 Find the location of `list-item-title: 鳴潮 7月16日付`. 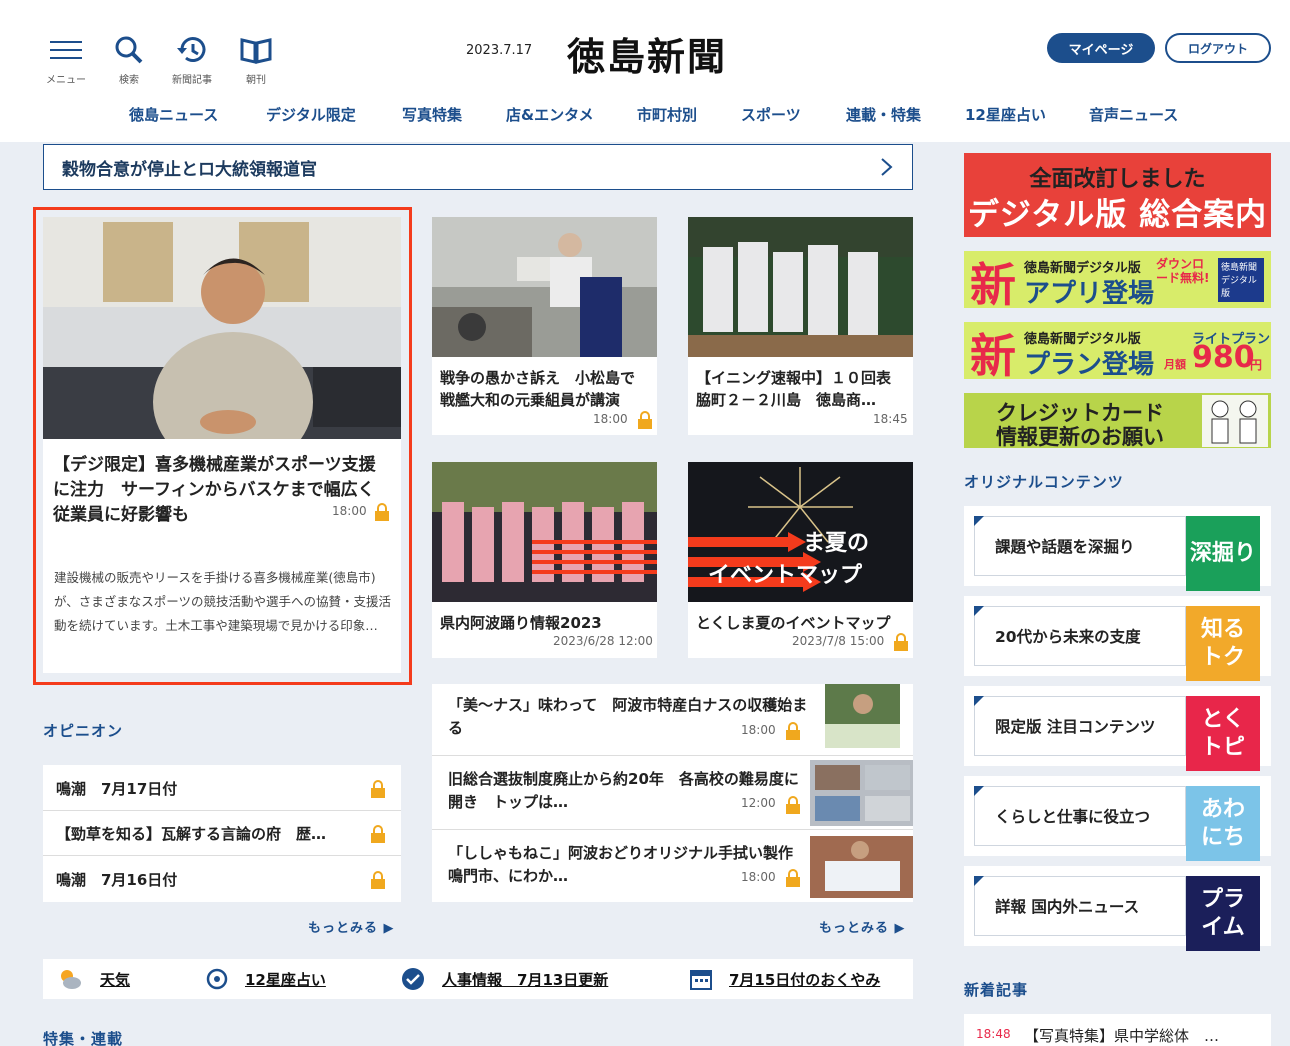

list-item-title: 鳴潮 7月16日付 is located at coordinates (117, 880).